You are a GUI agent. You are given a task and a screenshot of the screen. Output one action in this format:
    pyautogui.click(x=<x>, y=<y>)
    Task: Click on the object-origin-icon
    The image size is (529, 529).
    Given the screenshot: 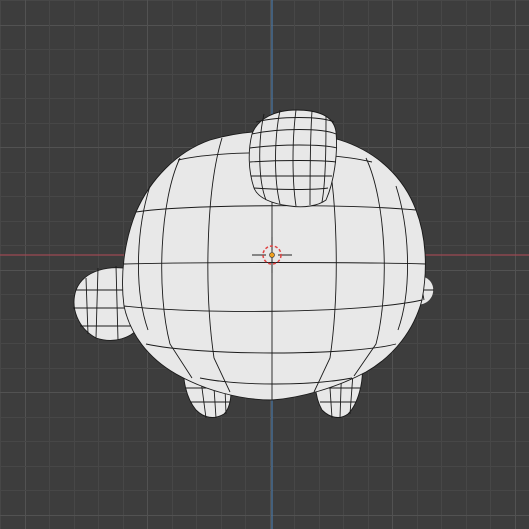 What is the action you would take?
    pyautogui.click(x=272, y=255)
    